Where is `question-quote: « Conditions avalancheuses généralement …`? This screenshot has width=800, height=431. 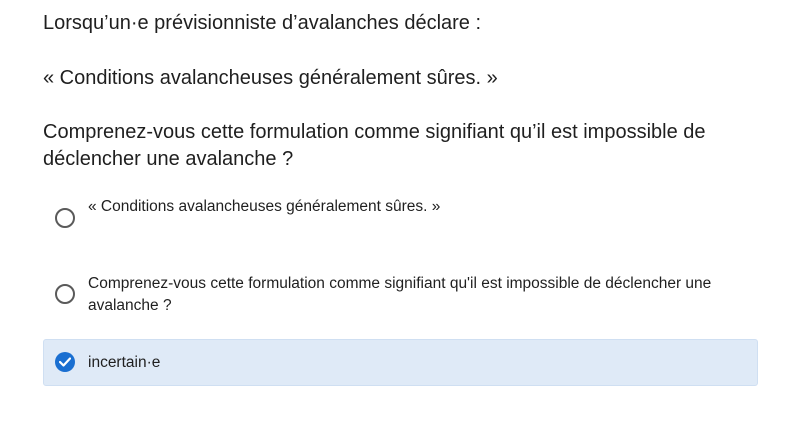 question-quote: « Conditions avalancheuses généralement … is located at coordinates (270, 78).